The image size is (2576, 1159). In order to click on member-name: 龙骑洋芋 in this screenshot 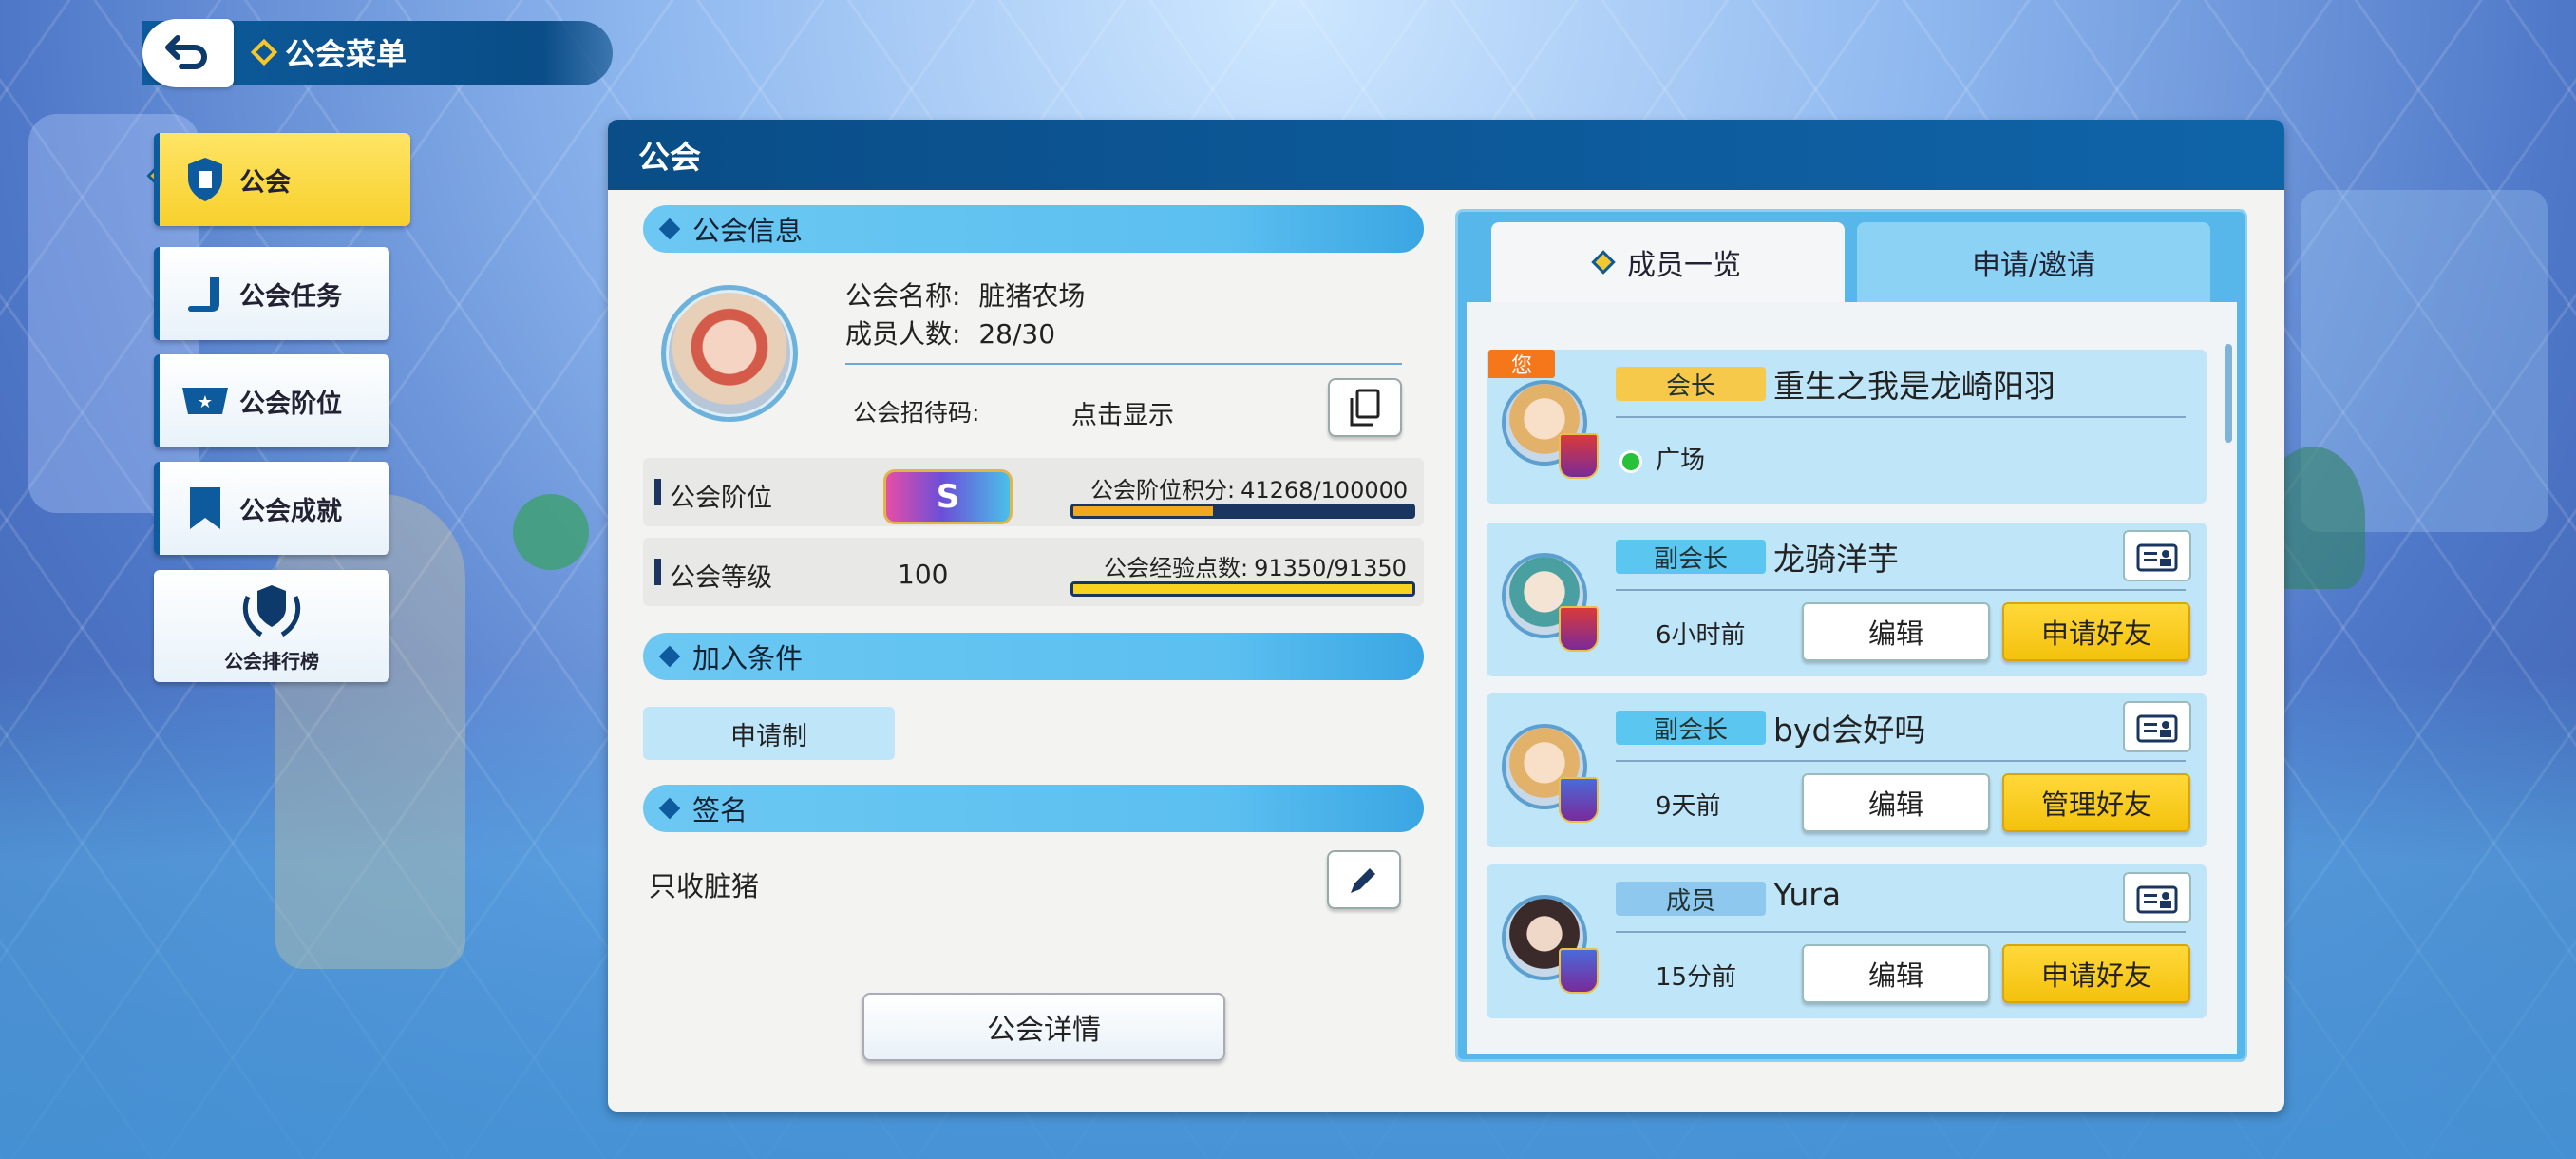, I will do `click(1836, 559)`.